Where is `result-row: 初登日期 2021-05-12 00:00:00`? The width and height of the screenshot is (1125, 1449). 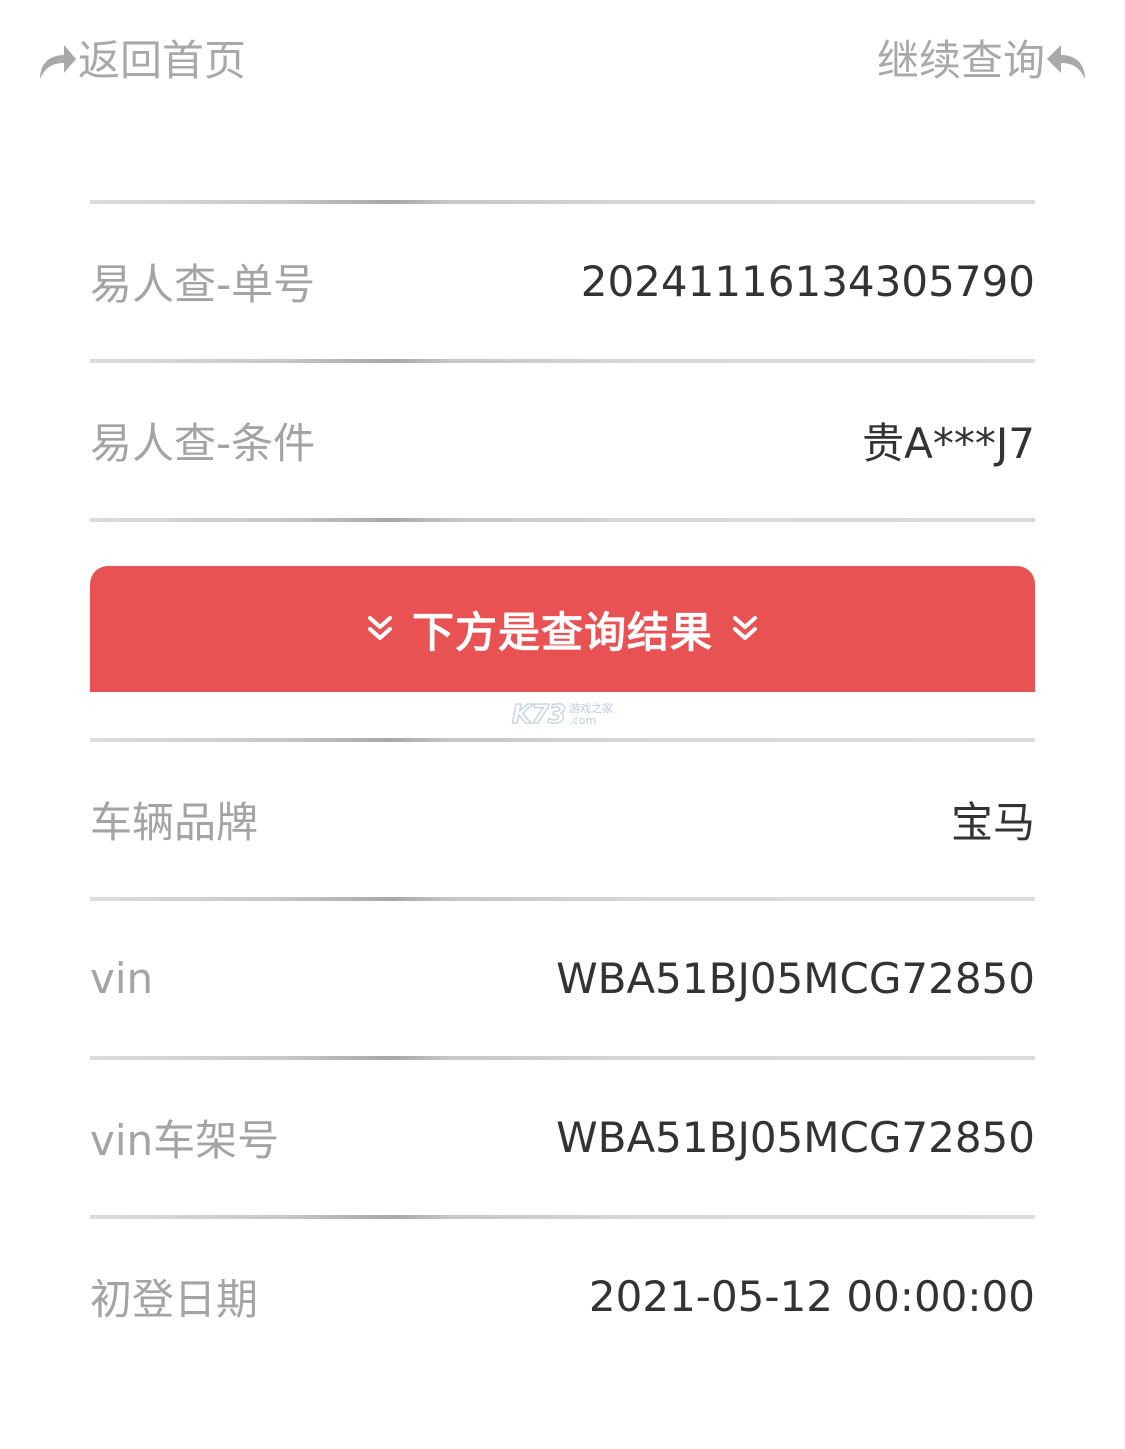
result-row: 初登日期 2021-05-12 00:00:00 is located at coordinates (562, 1296).